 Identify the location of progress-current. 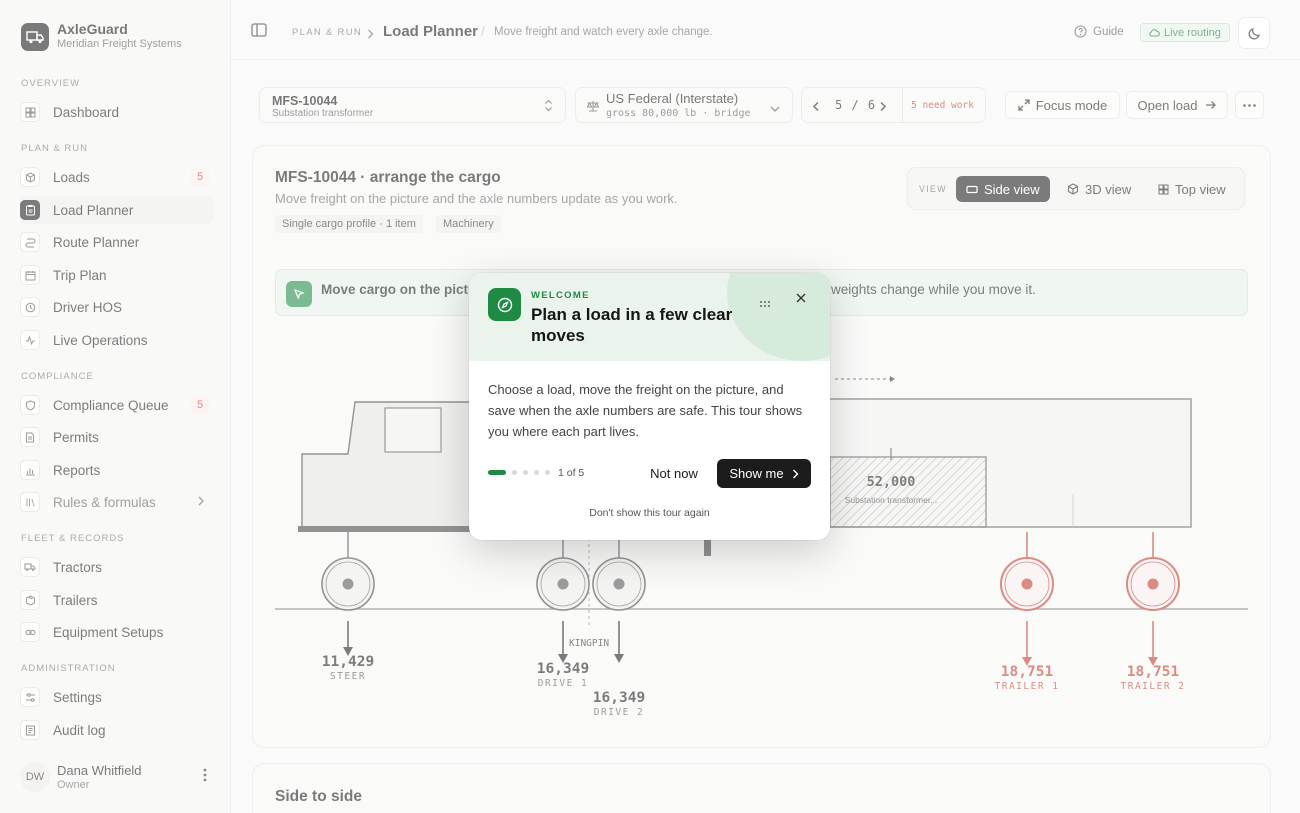
(497, 472).